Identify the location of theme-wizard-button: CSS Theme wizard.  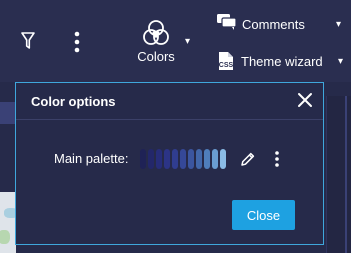
(269, 61).